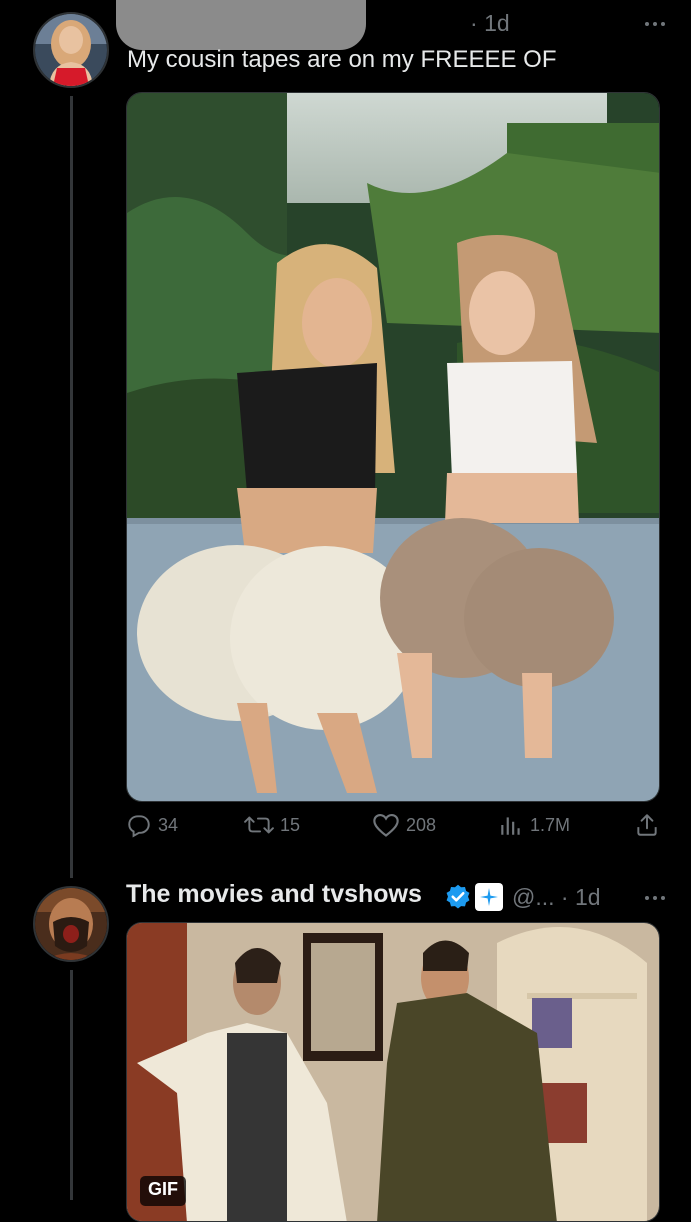  What do you see at coordinates (241, 25) in the screenshot?
I see `redacted-username` at bounding box center [241, 25].